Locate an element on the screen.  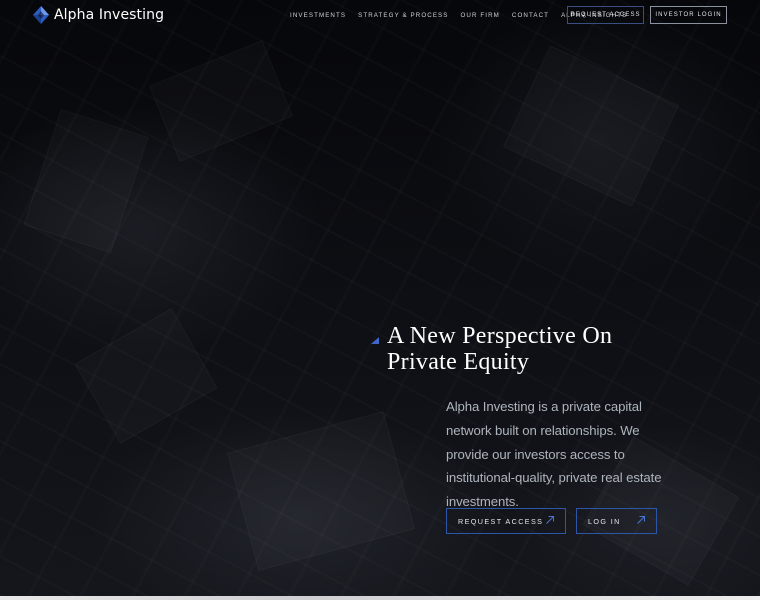
hero-headline-line1: A New Perspective On is located at coordinates (500, 336).